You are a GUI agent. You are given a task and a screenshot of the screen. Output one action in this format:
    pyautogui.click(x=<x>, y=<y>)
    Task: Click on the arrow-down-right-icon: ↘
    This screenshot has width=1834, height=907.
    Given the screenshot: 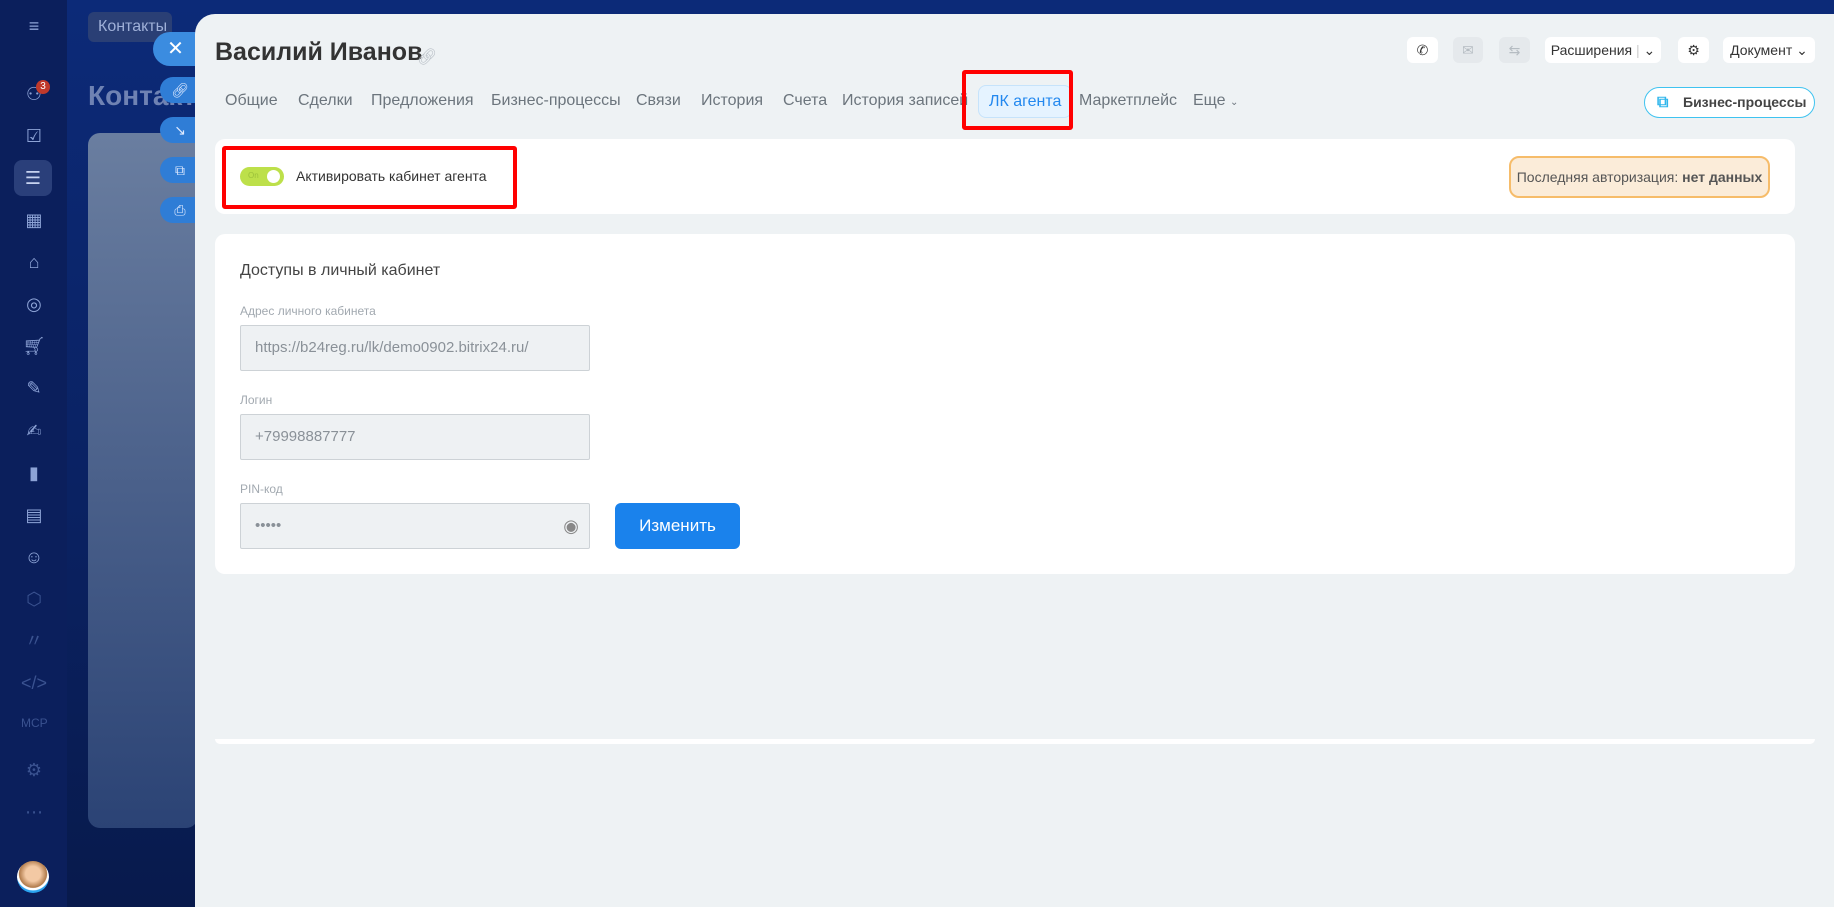 What is the action you would take?
    pyautogui.click(x=180, y=130)
    